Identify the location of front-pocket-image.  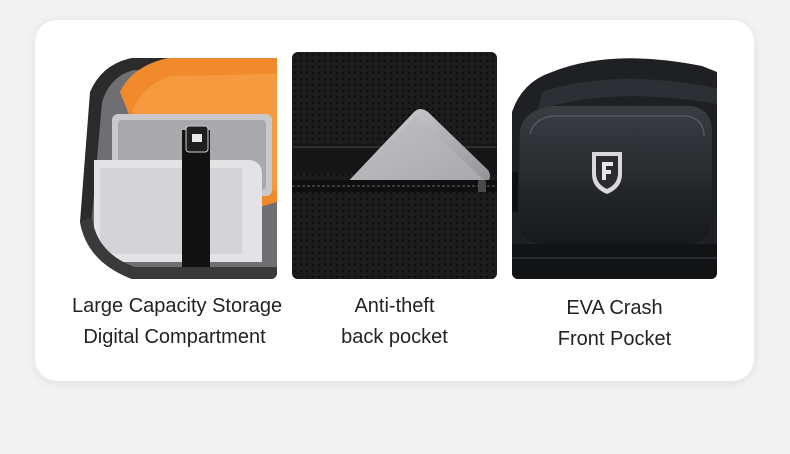
(614, 165).